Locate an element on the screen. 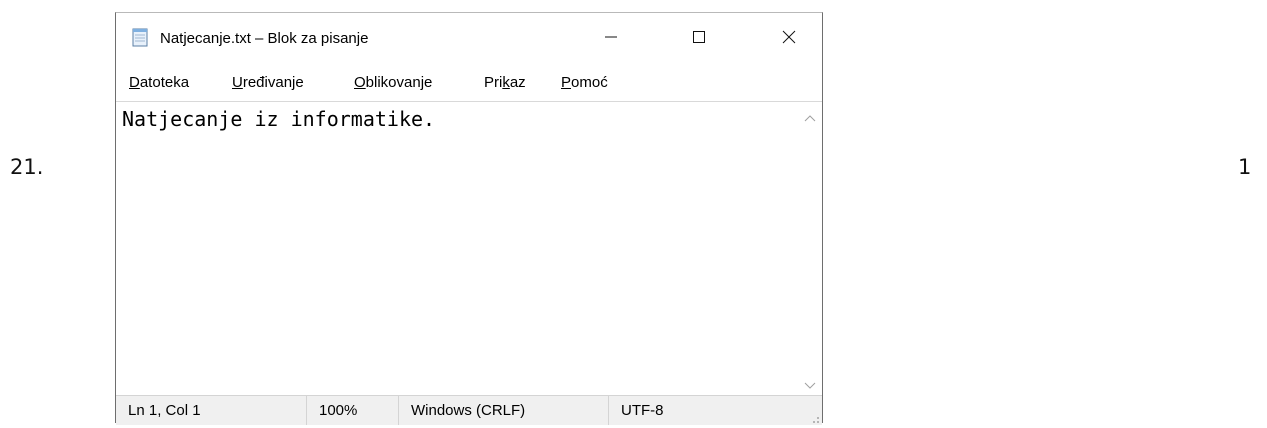 The image size is (1267, 428). window-title: Natjecanje.txt – Blok za pisanje is located at coordinates (264, 38).